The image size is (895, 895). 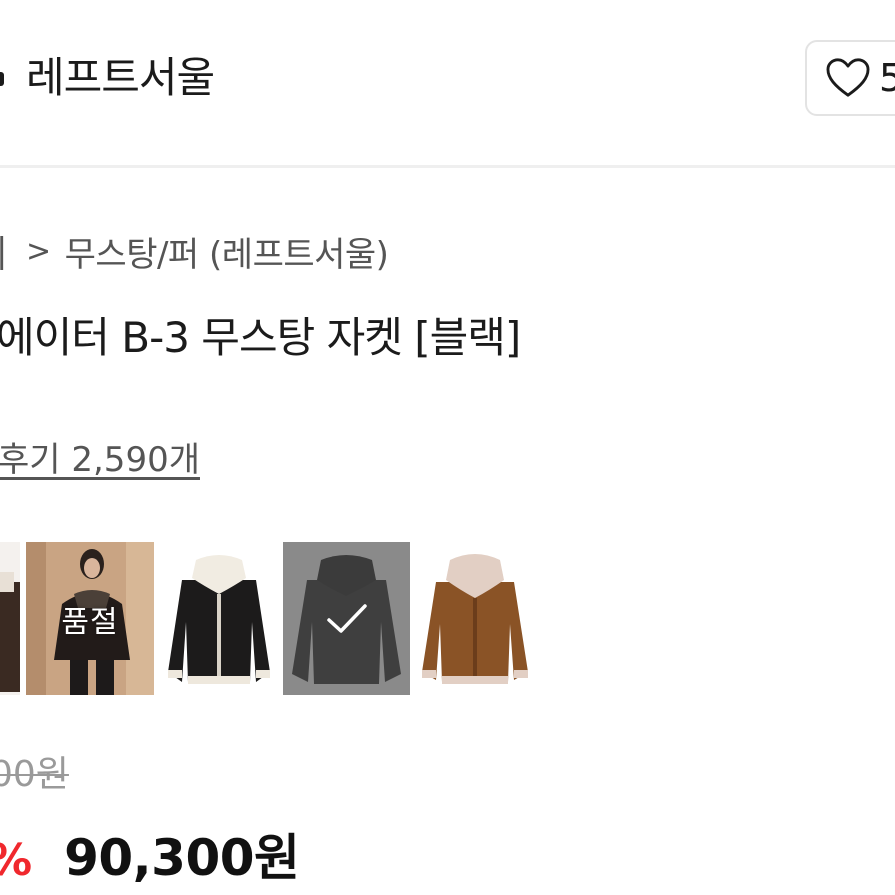 I want to click on discount-rate: %, so click(x=16, y=860).